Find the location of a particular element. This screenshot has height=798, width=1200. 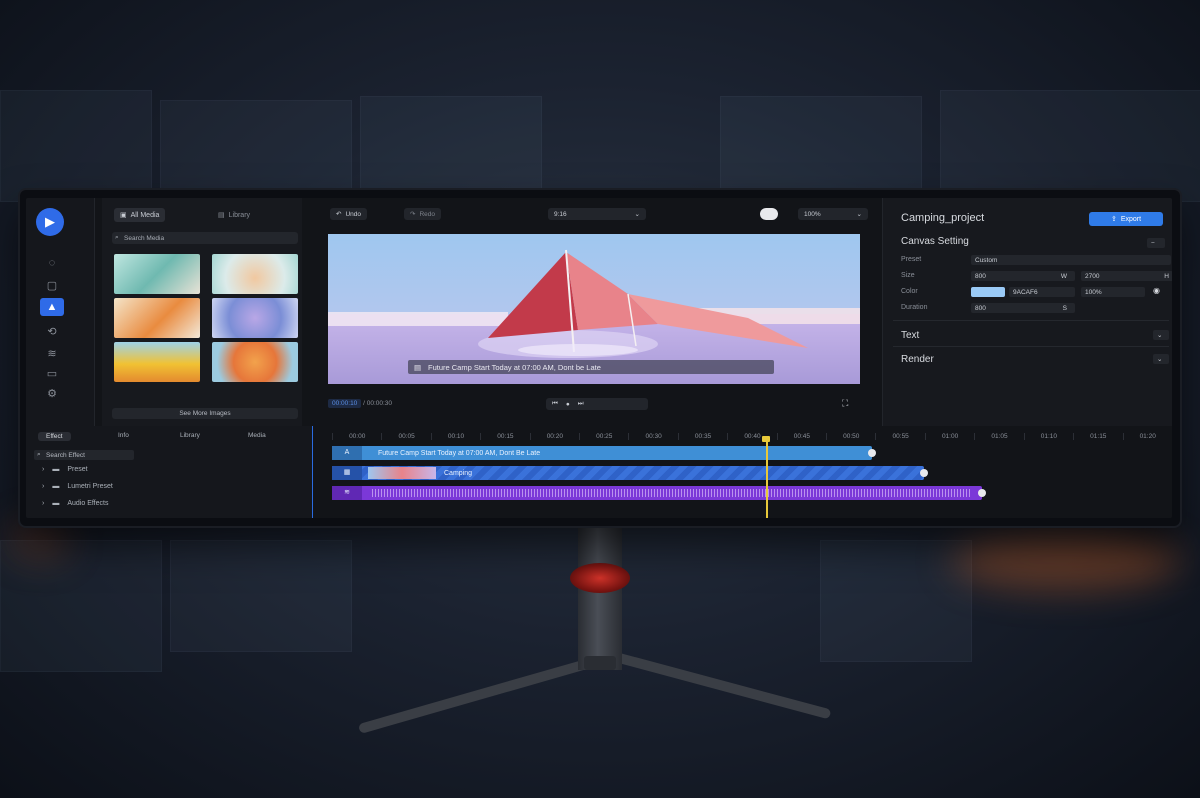

color-hex-input: 9ACAF6 is located at coordinates (1042, 292).